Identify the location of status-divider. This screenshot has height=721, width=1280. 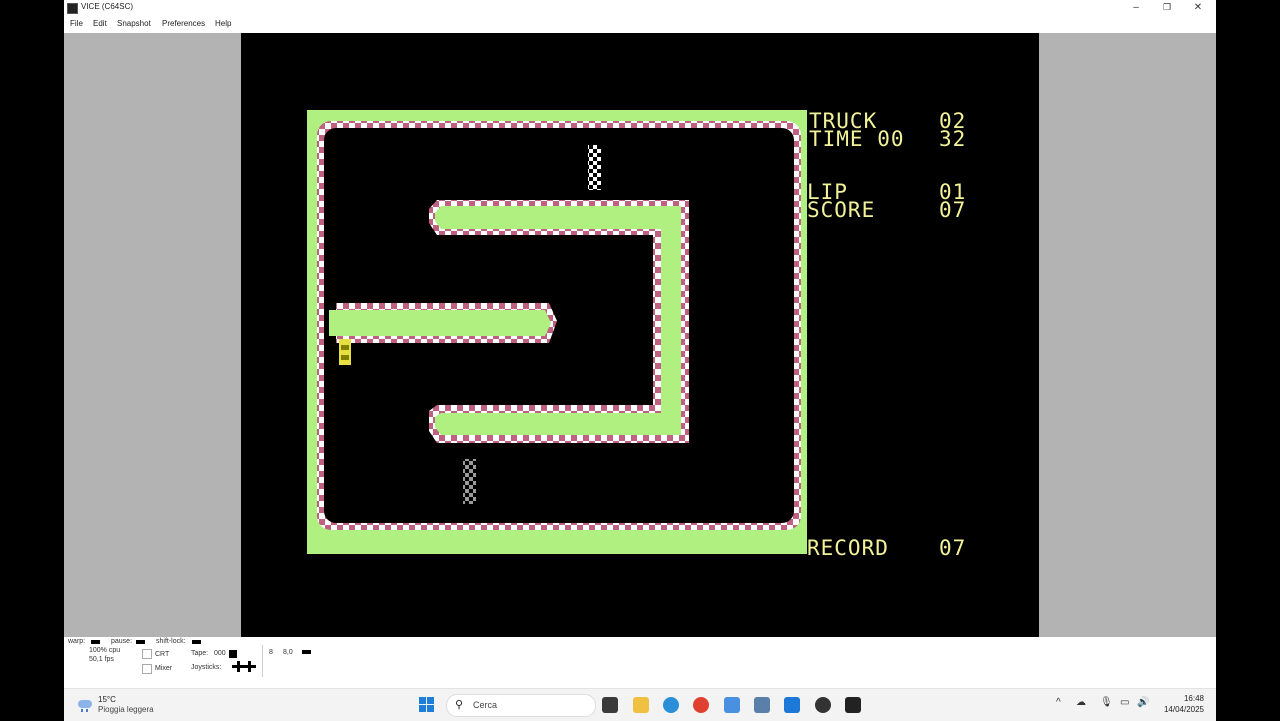
(262, 661).